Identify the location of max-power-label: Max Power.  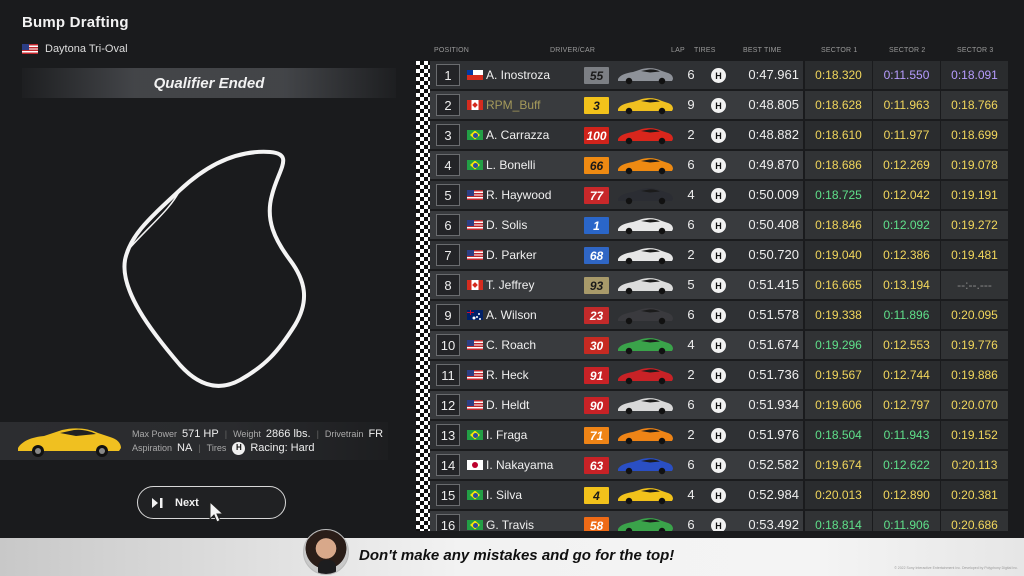
(155, 434).